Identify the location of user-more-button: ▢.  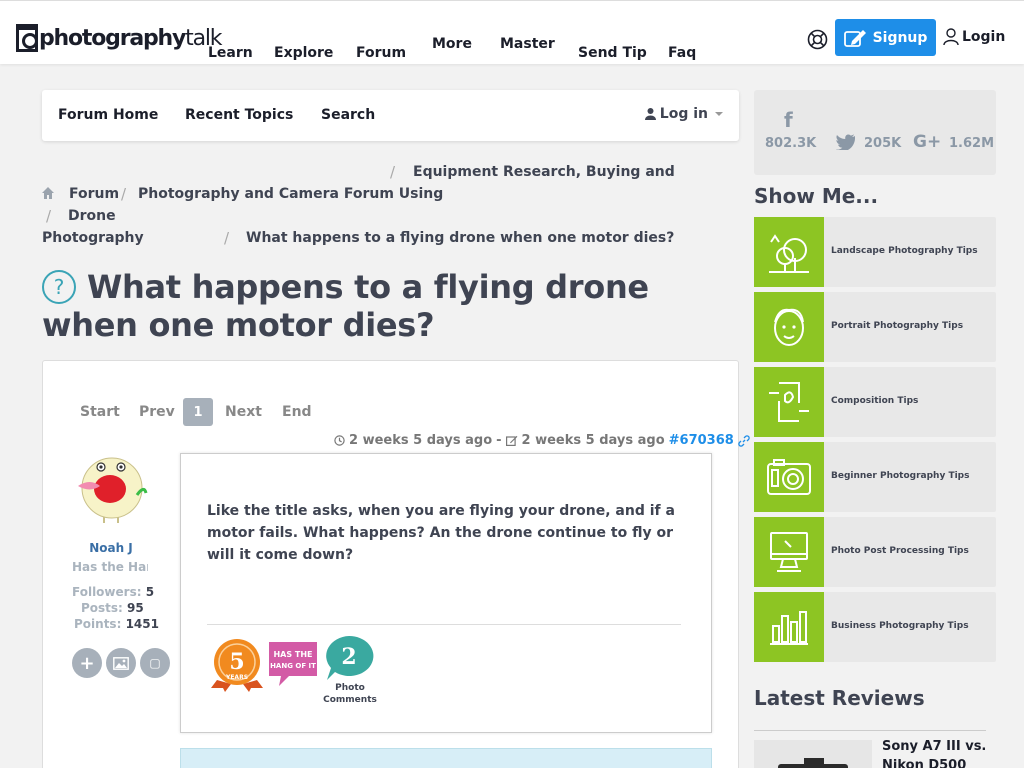
(155, 663).